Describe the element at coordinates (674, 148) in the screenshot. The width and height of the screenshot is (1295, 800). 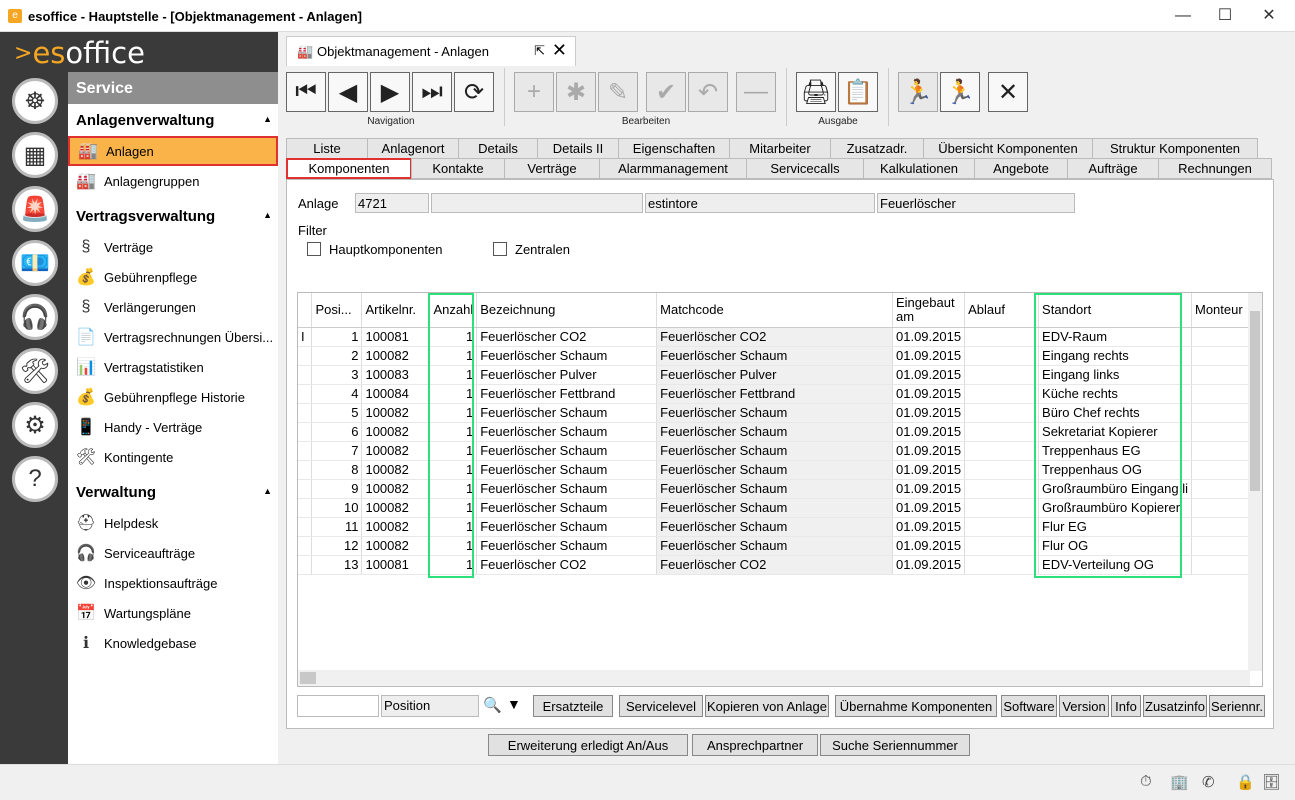
I see `tab-eigenschaften: Eigenschaften` at that location.